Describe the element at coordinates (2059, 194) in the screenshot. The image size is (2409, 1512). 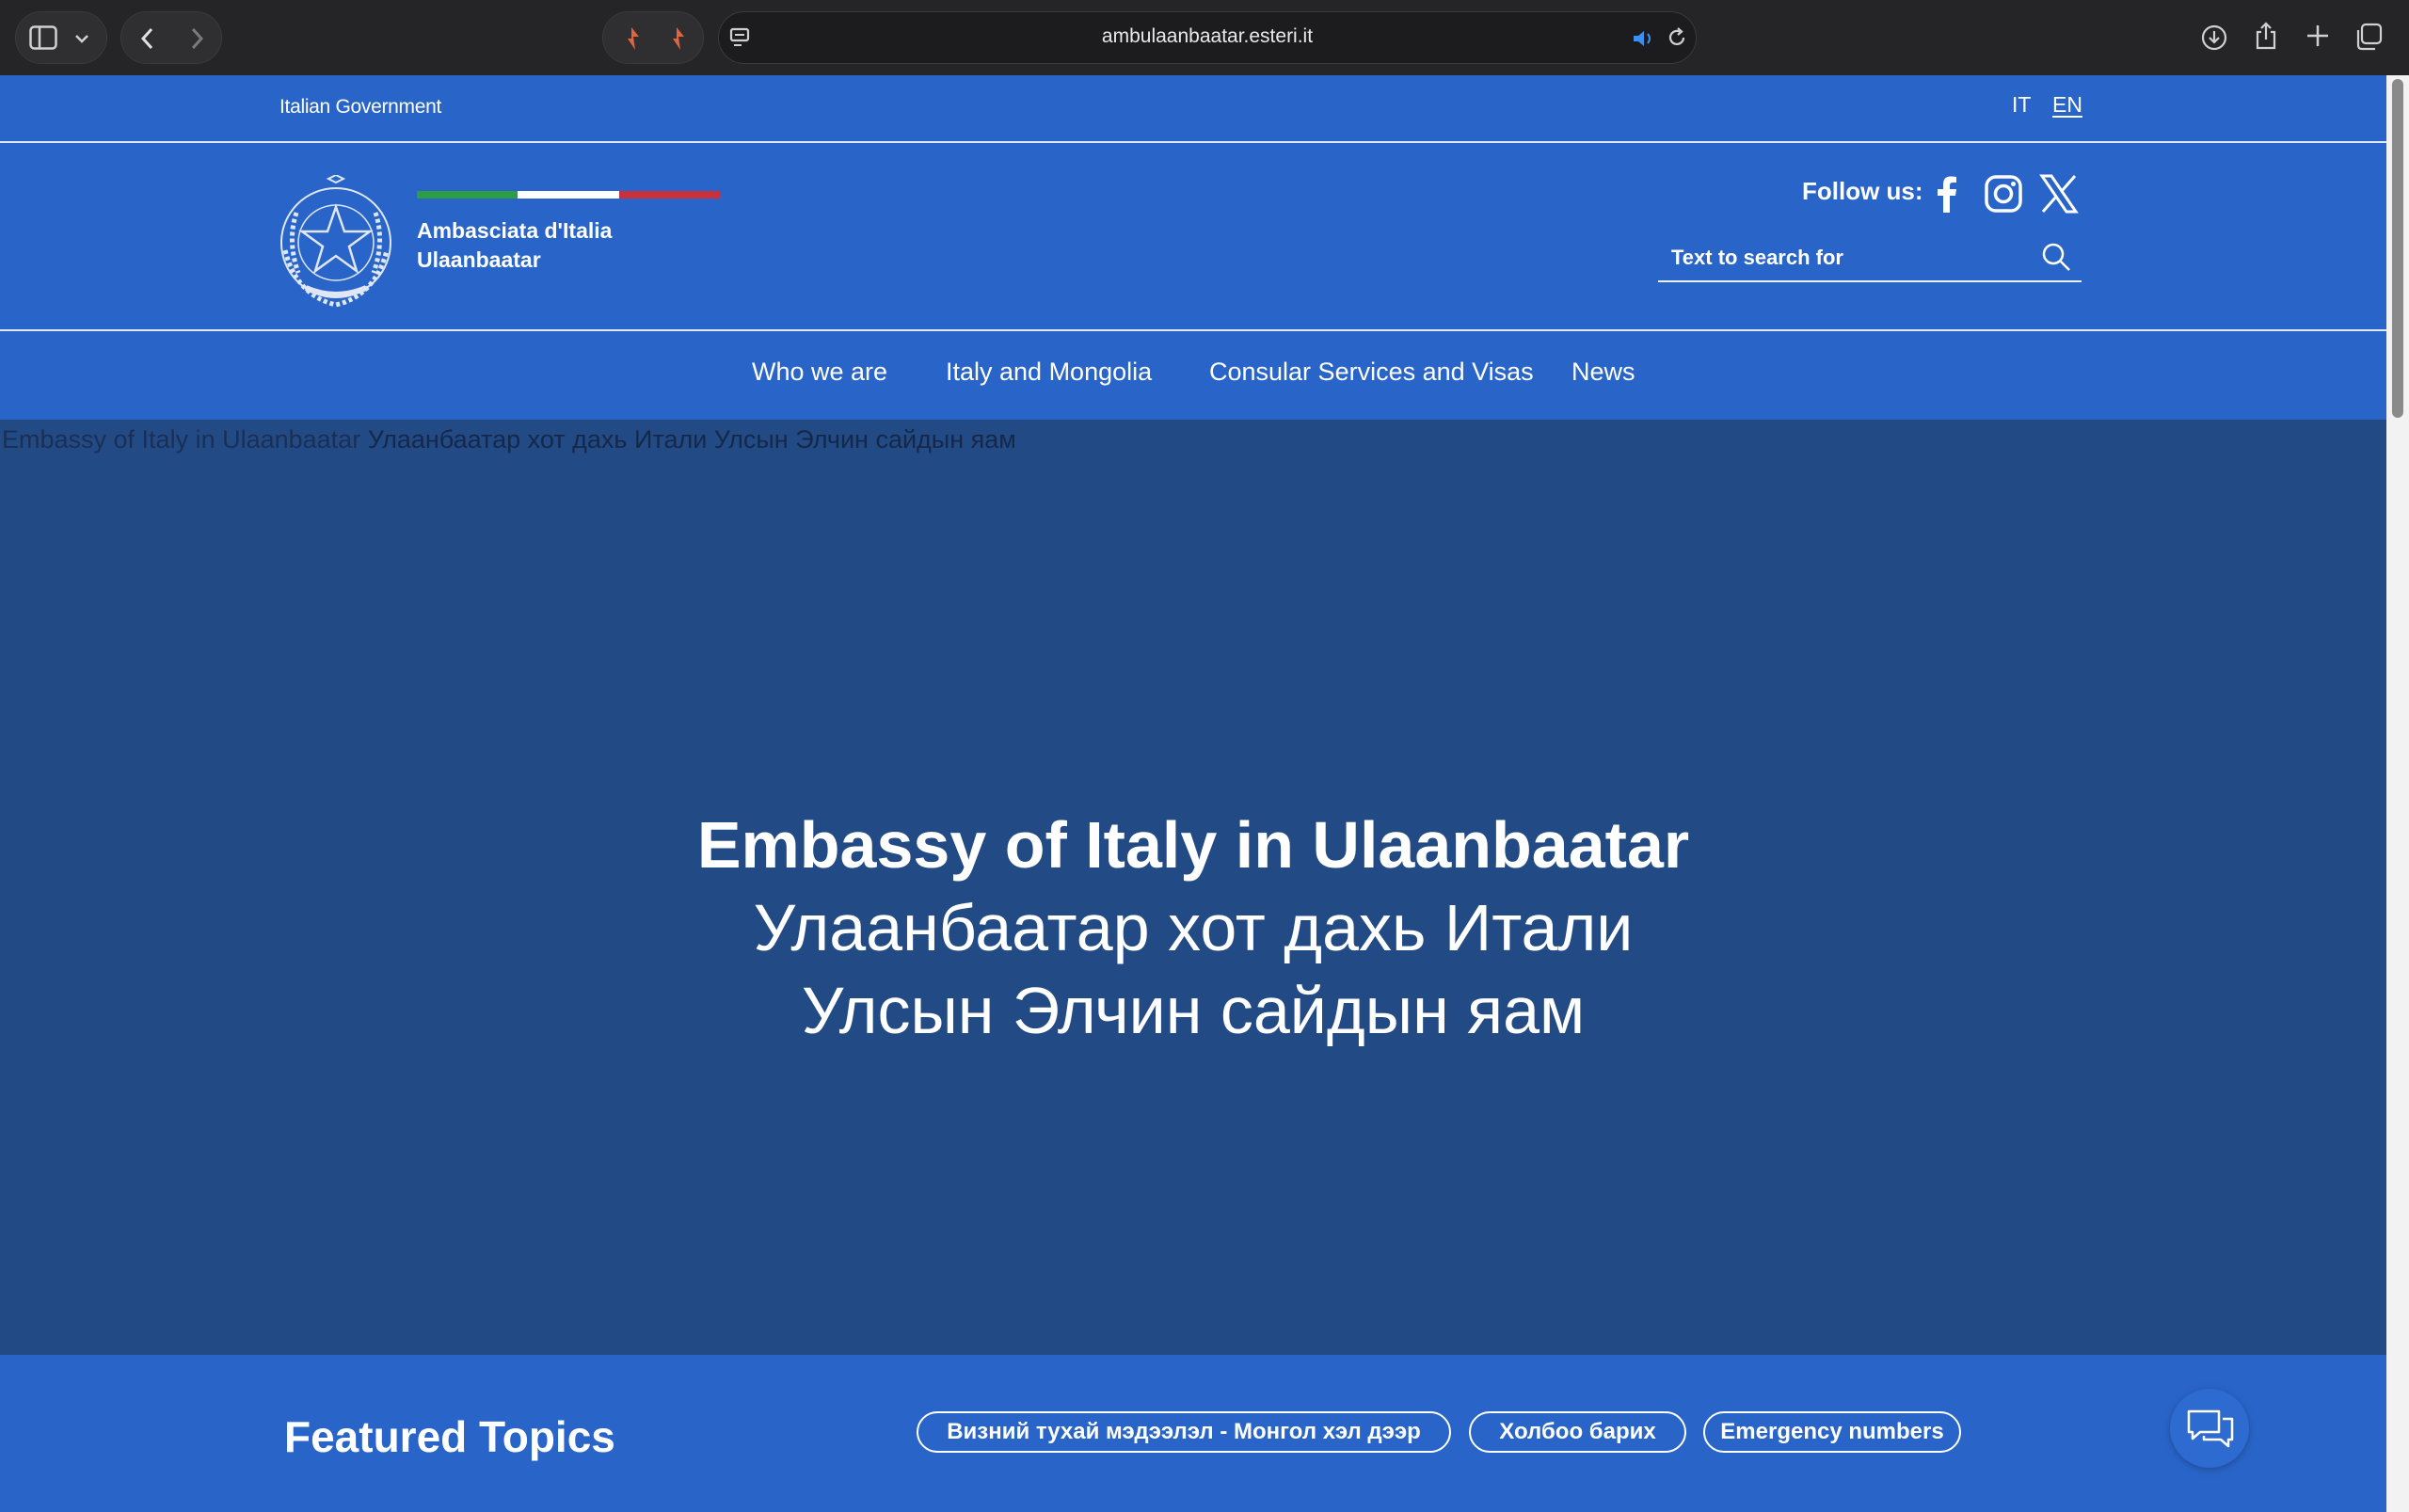
I see `x-icon` at that location.